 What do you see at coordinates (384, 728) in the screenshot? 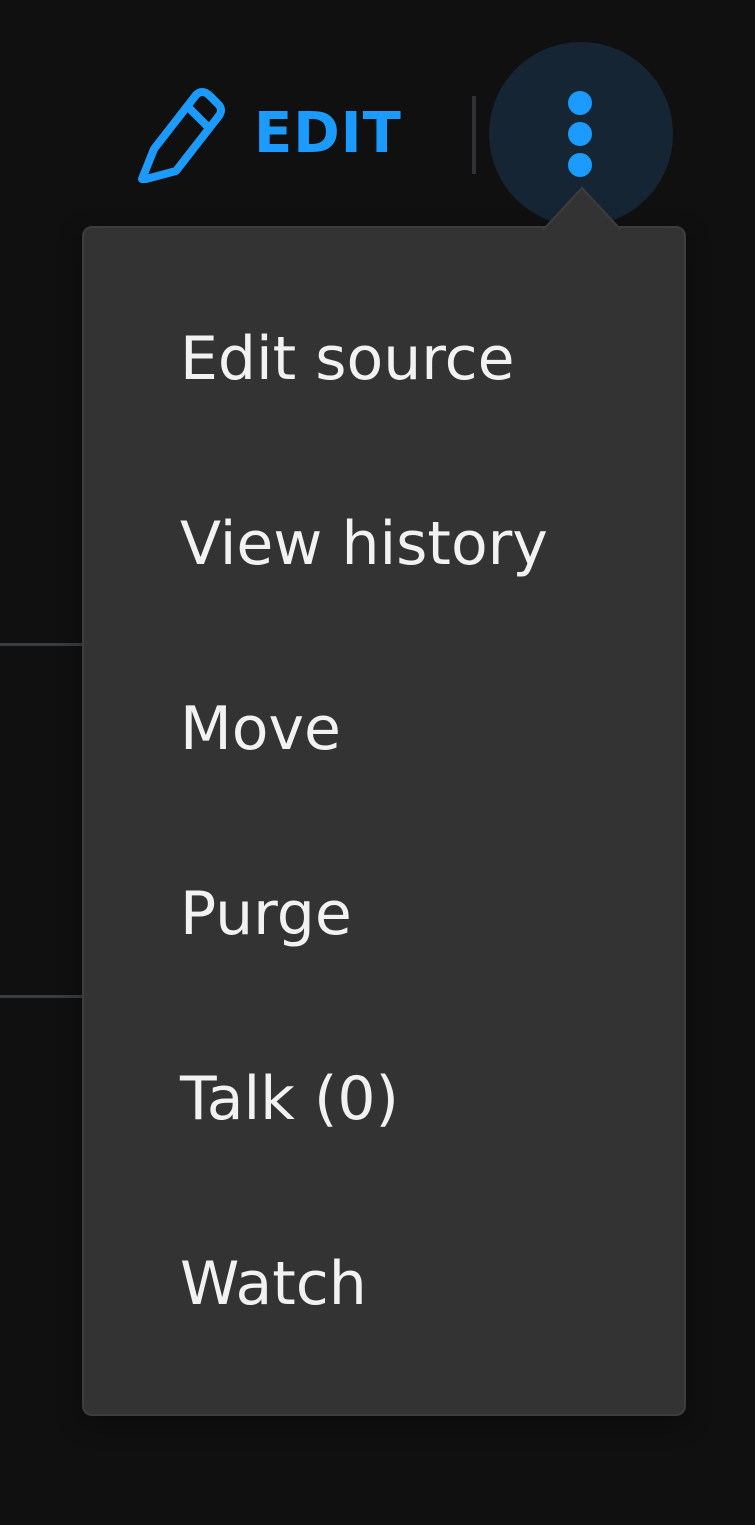
I see `menu-item-move: Move` at bounding box center [384, 728].